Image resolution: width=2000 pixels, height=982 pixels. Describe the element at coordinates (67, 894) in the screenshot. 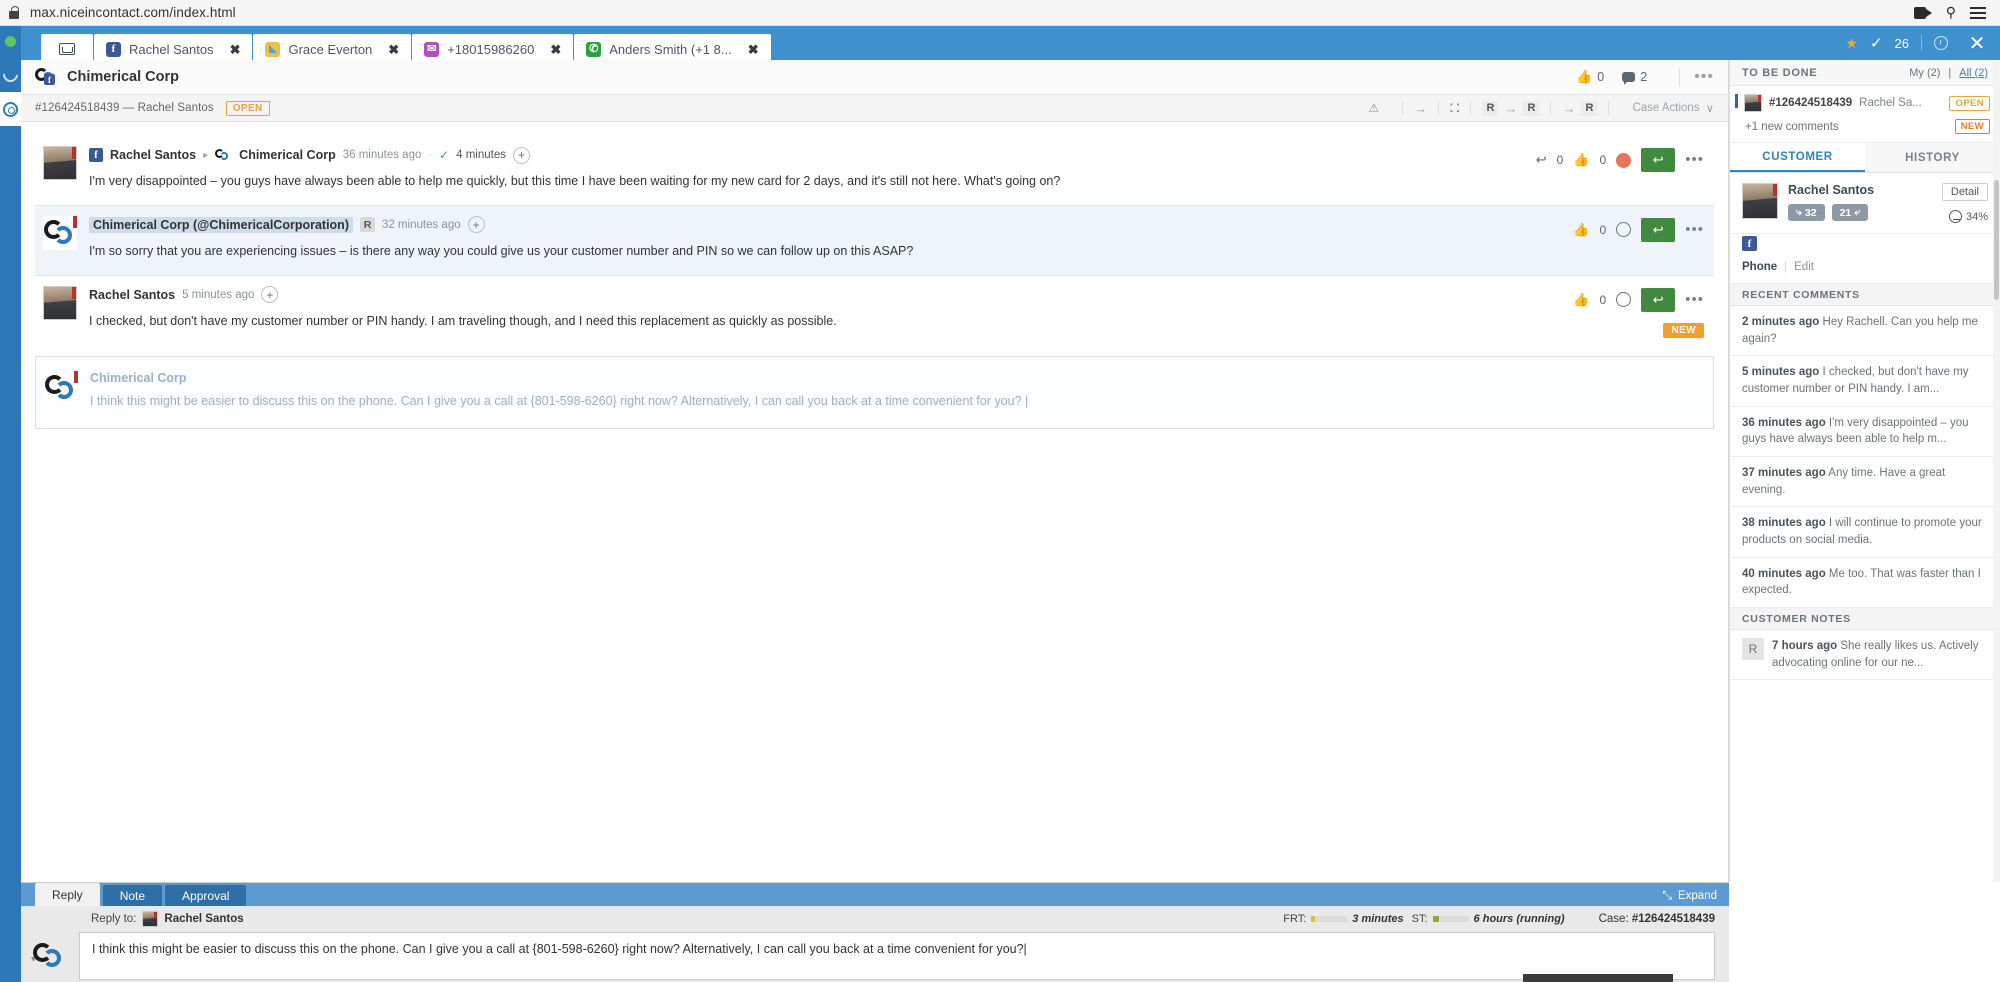

I see `tab-reply: Reply` at that location.